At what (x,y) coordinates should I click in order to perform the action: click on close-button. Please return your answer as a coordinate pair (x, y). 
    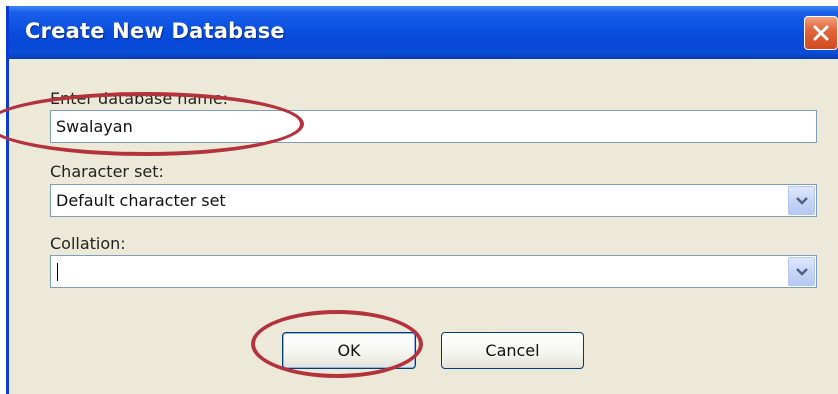
    Looking at the image, I should click on (821, 33).